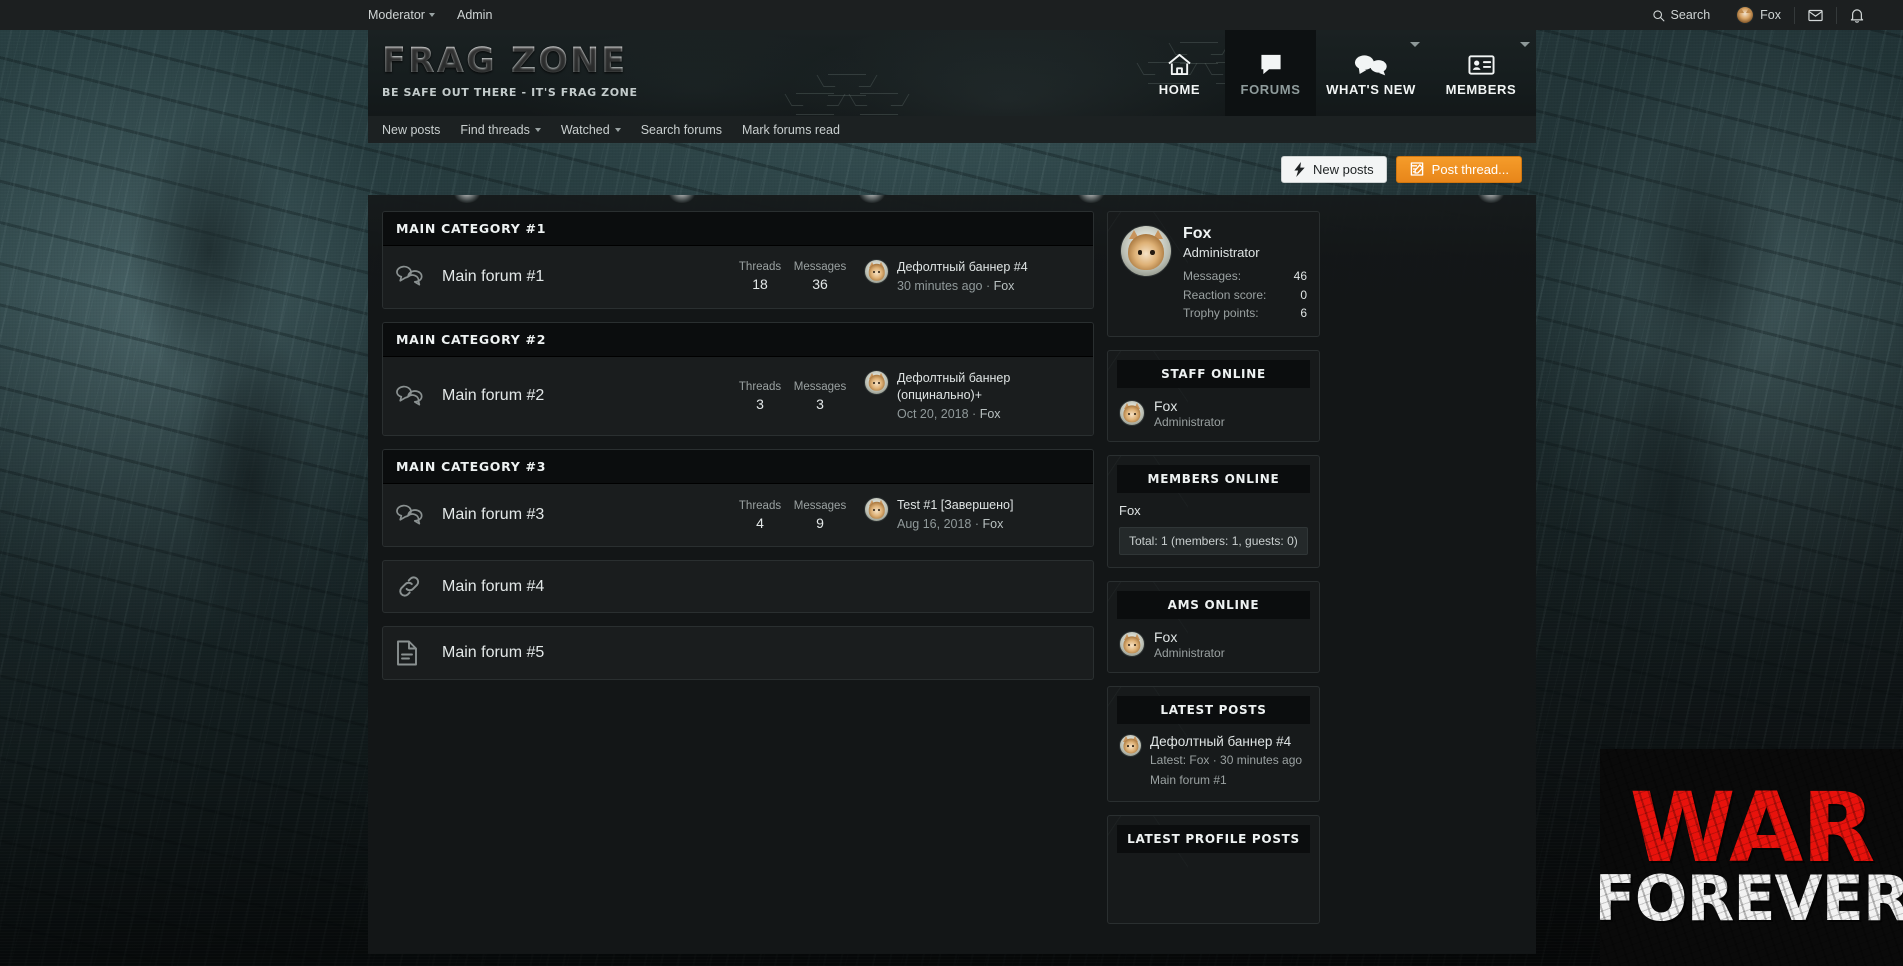 The height and width of the screenshot is (966, 1903). What do you see at coordinates (761, 587) in the screenshot?
I see `forum-name: Main forum #4` at bounding box center [761, 587].